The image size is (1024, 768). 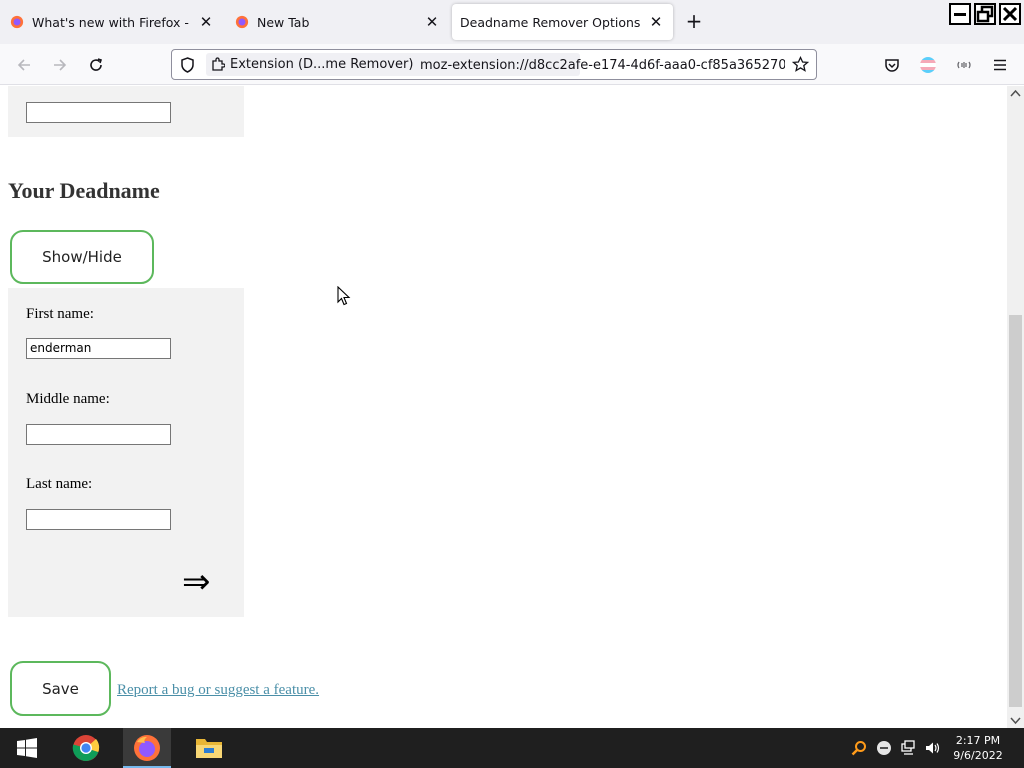 What do you see at coordinates (59, 484) in the screenshot?
I see `last-name-label: Last name:` at bounding box center [59, 484].